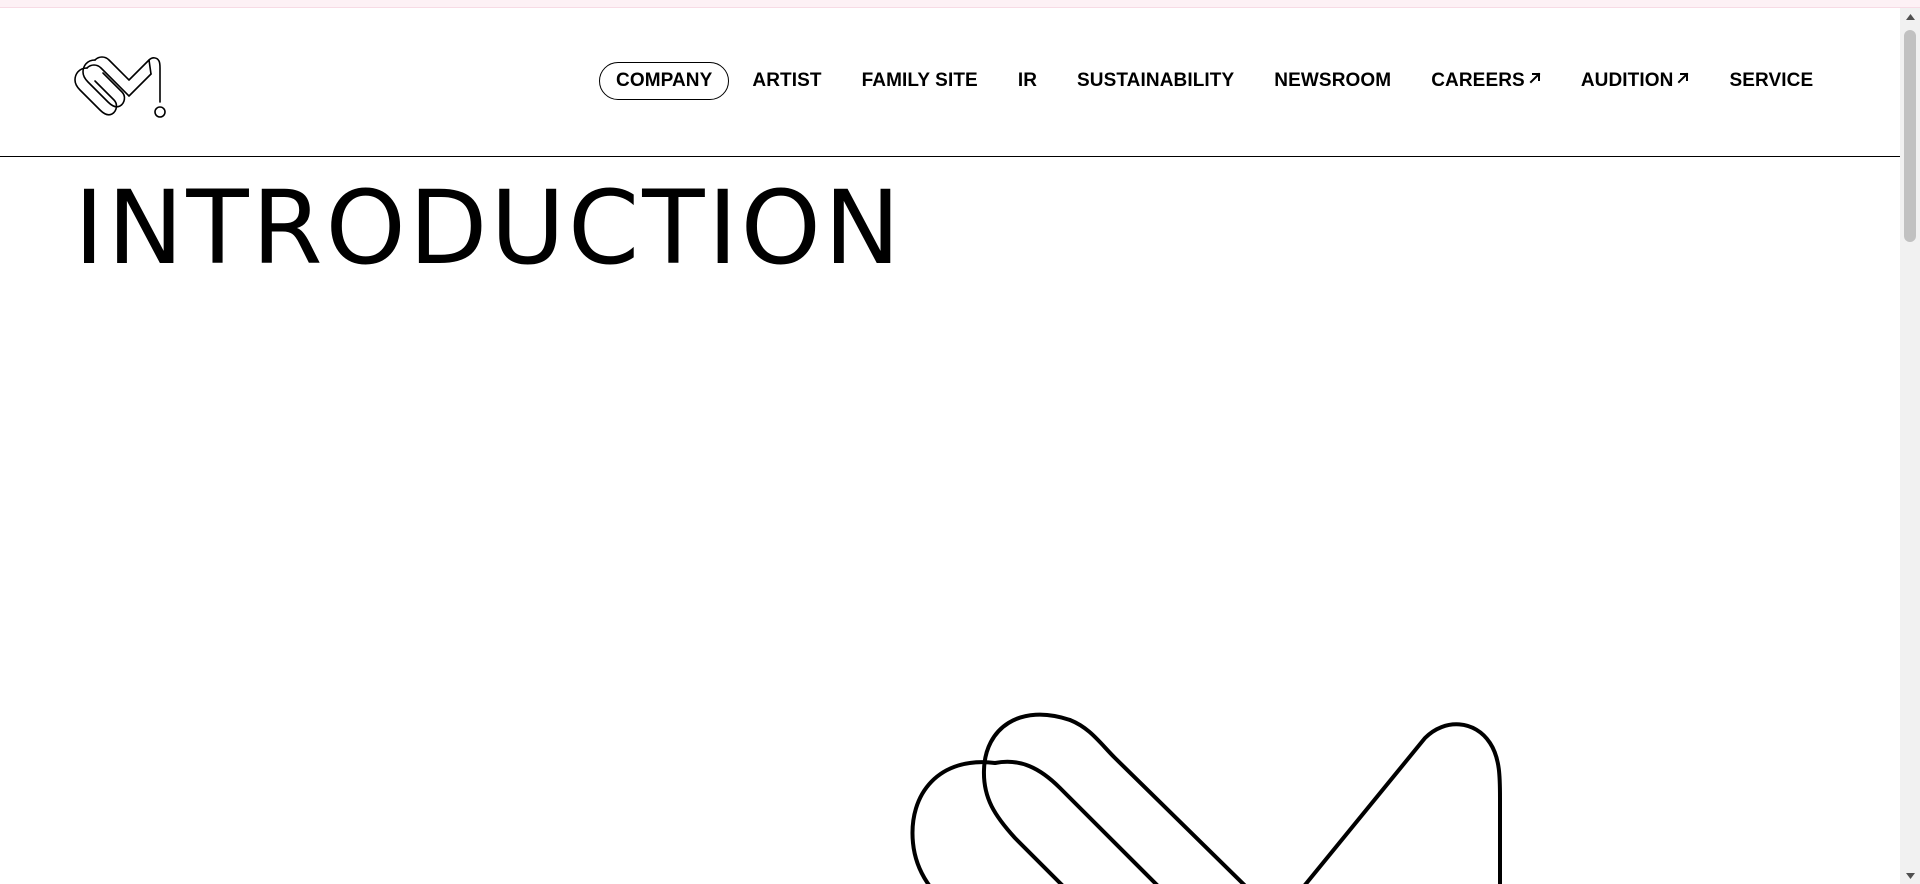 Image resolution: width=1920 pixels, height=884 pixels. I want to click on scroll-up-button, so click(1910, 16).